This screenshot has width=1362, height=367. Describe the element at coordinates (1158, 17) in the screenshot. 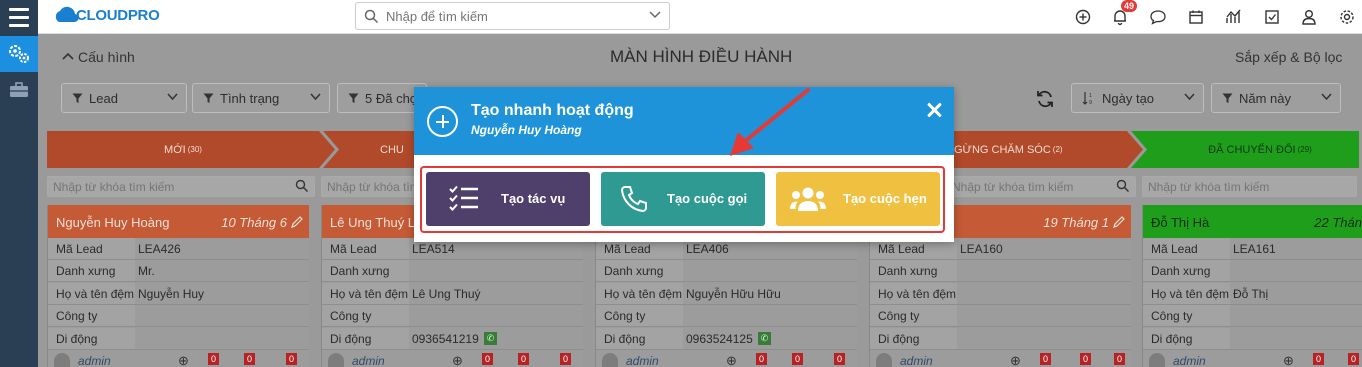

I see `chat-icon` at that location.